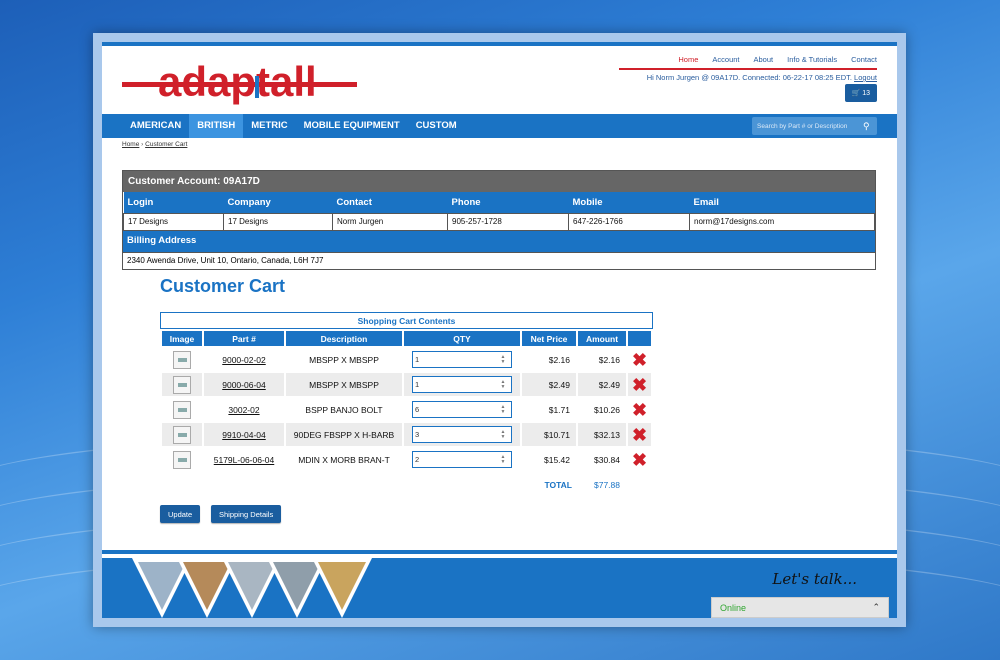  Describe the element at coordinates (806, 126) in the screenshot. I see `search-input` at that location.